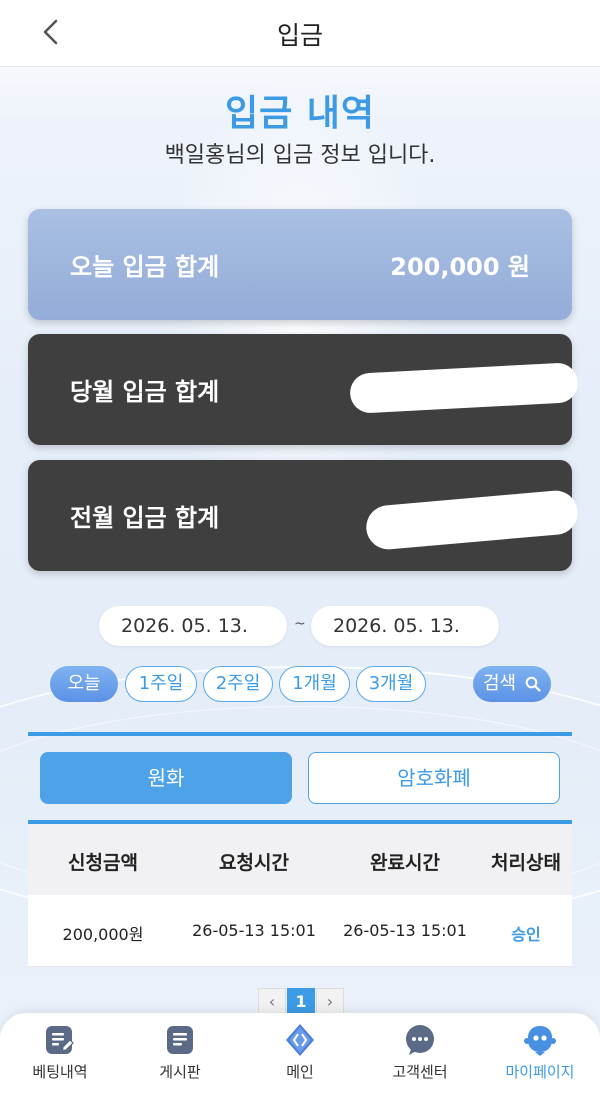 This screenshot has height=1103, width=600. I want to click on period-2week-button: 2주일, so click(238, 684).